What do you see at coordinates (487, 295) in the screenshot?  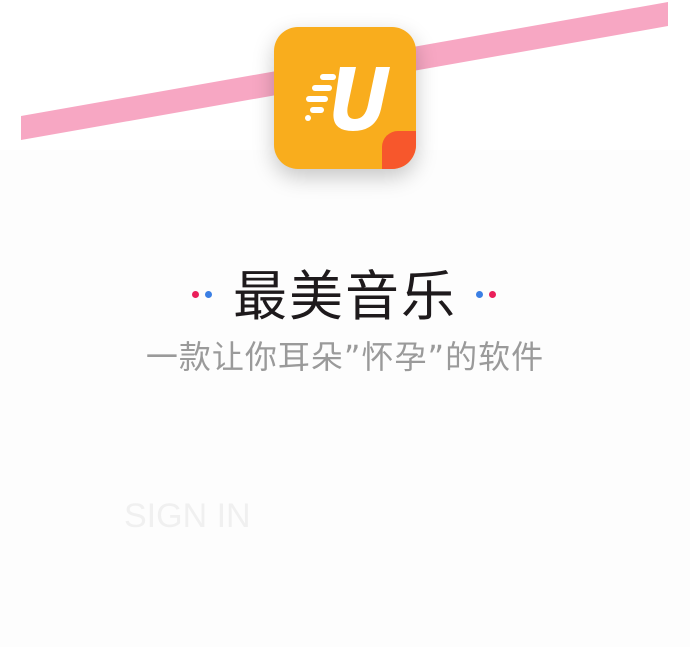 I see `title-right-dots` at bounding box center [487, 295].